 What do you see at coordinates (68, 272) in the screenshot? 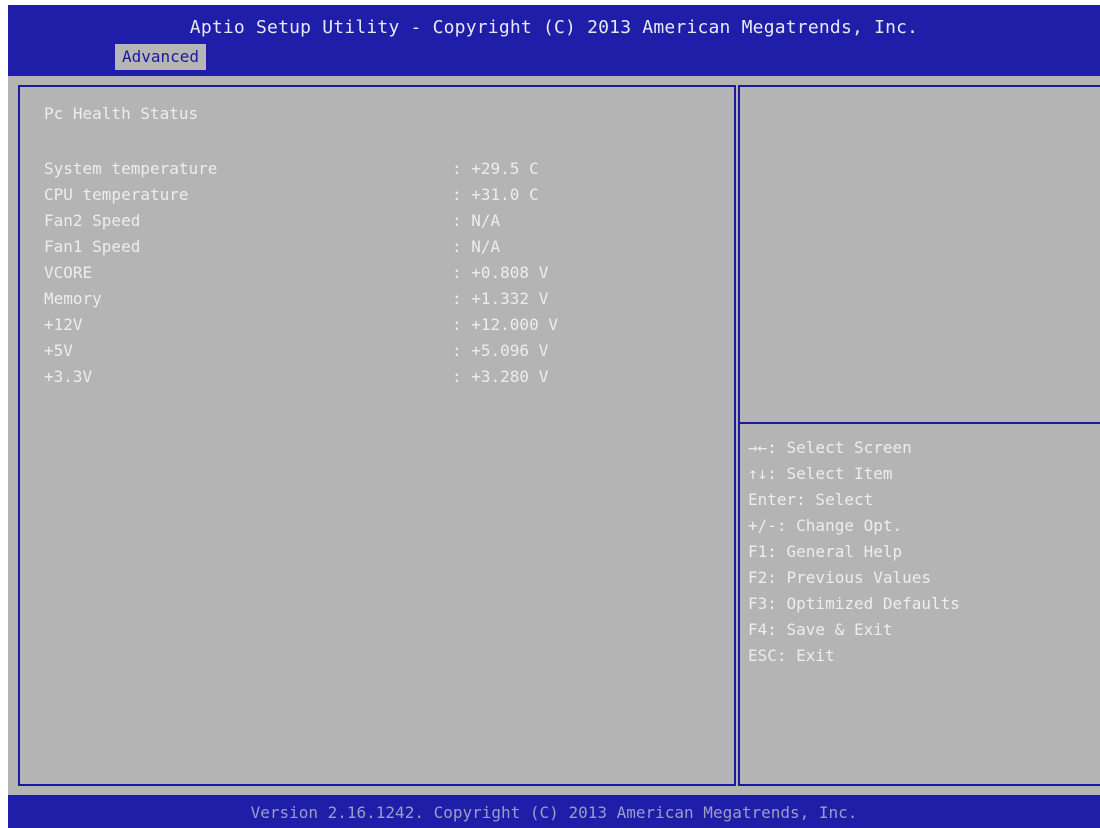
I see `row-label: VCORE` at bounding box center [68, 272].